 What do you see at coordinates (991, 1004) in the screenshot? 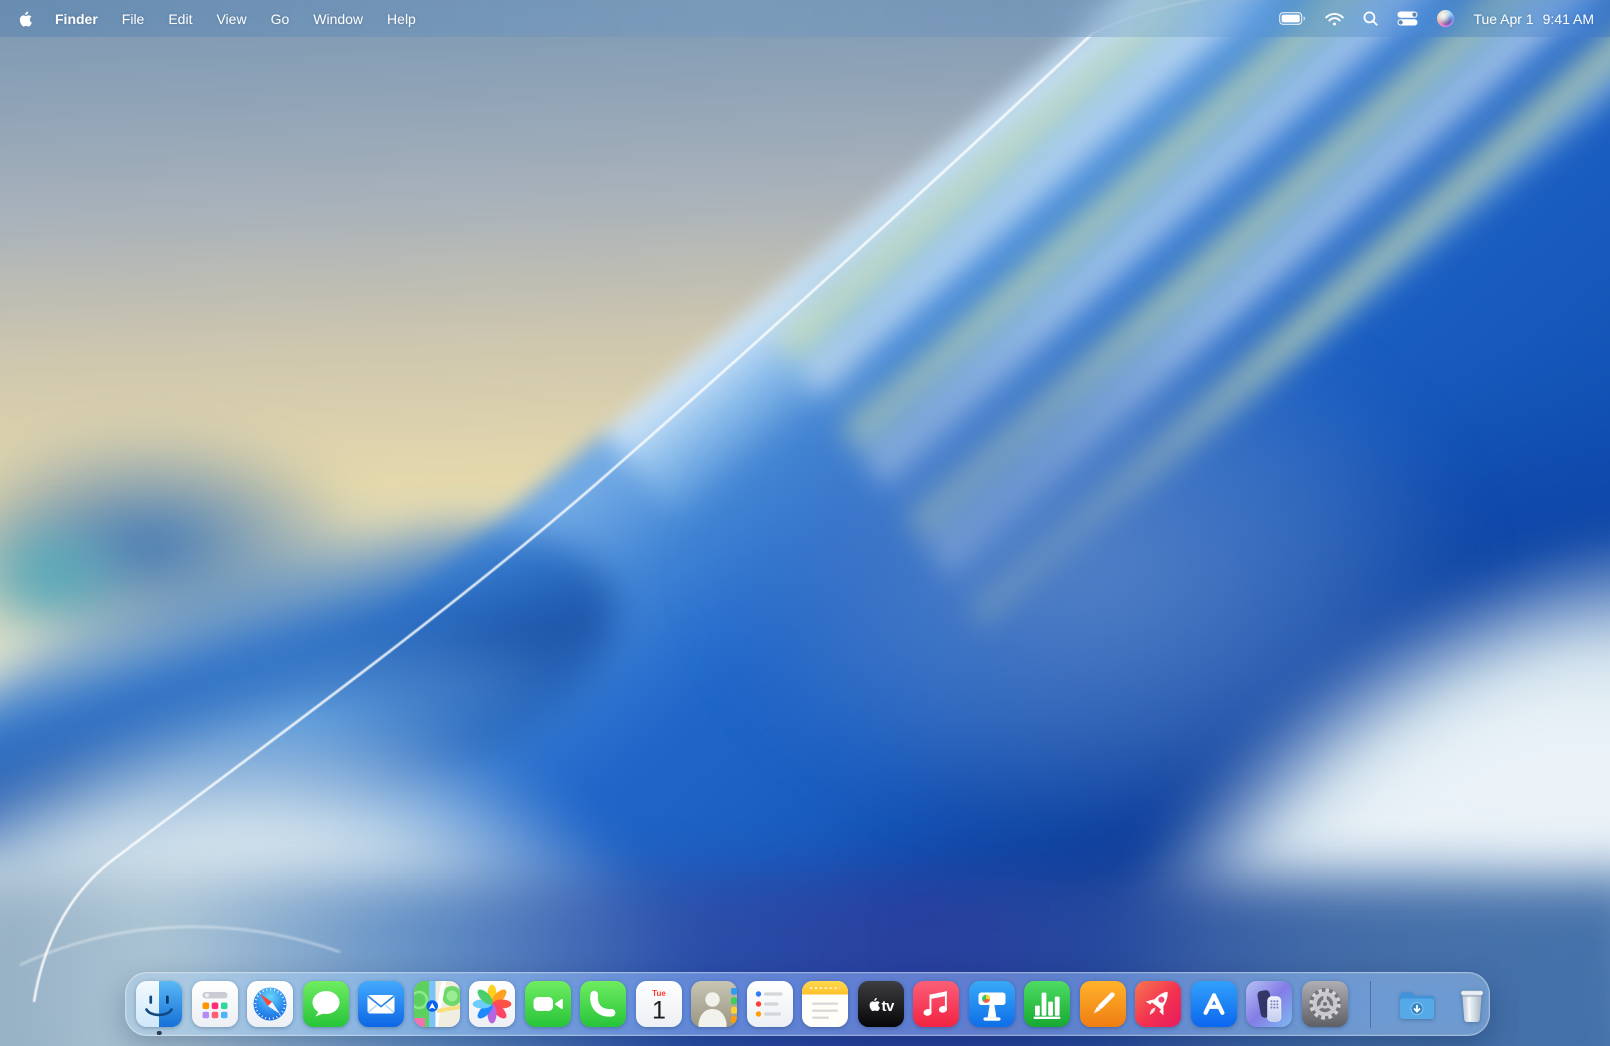
I see `dock-keynote-icon` at bounding box center [991, 1004].